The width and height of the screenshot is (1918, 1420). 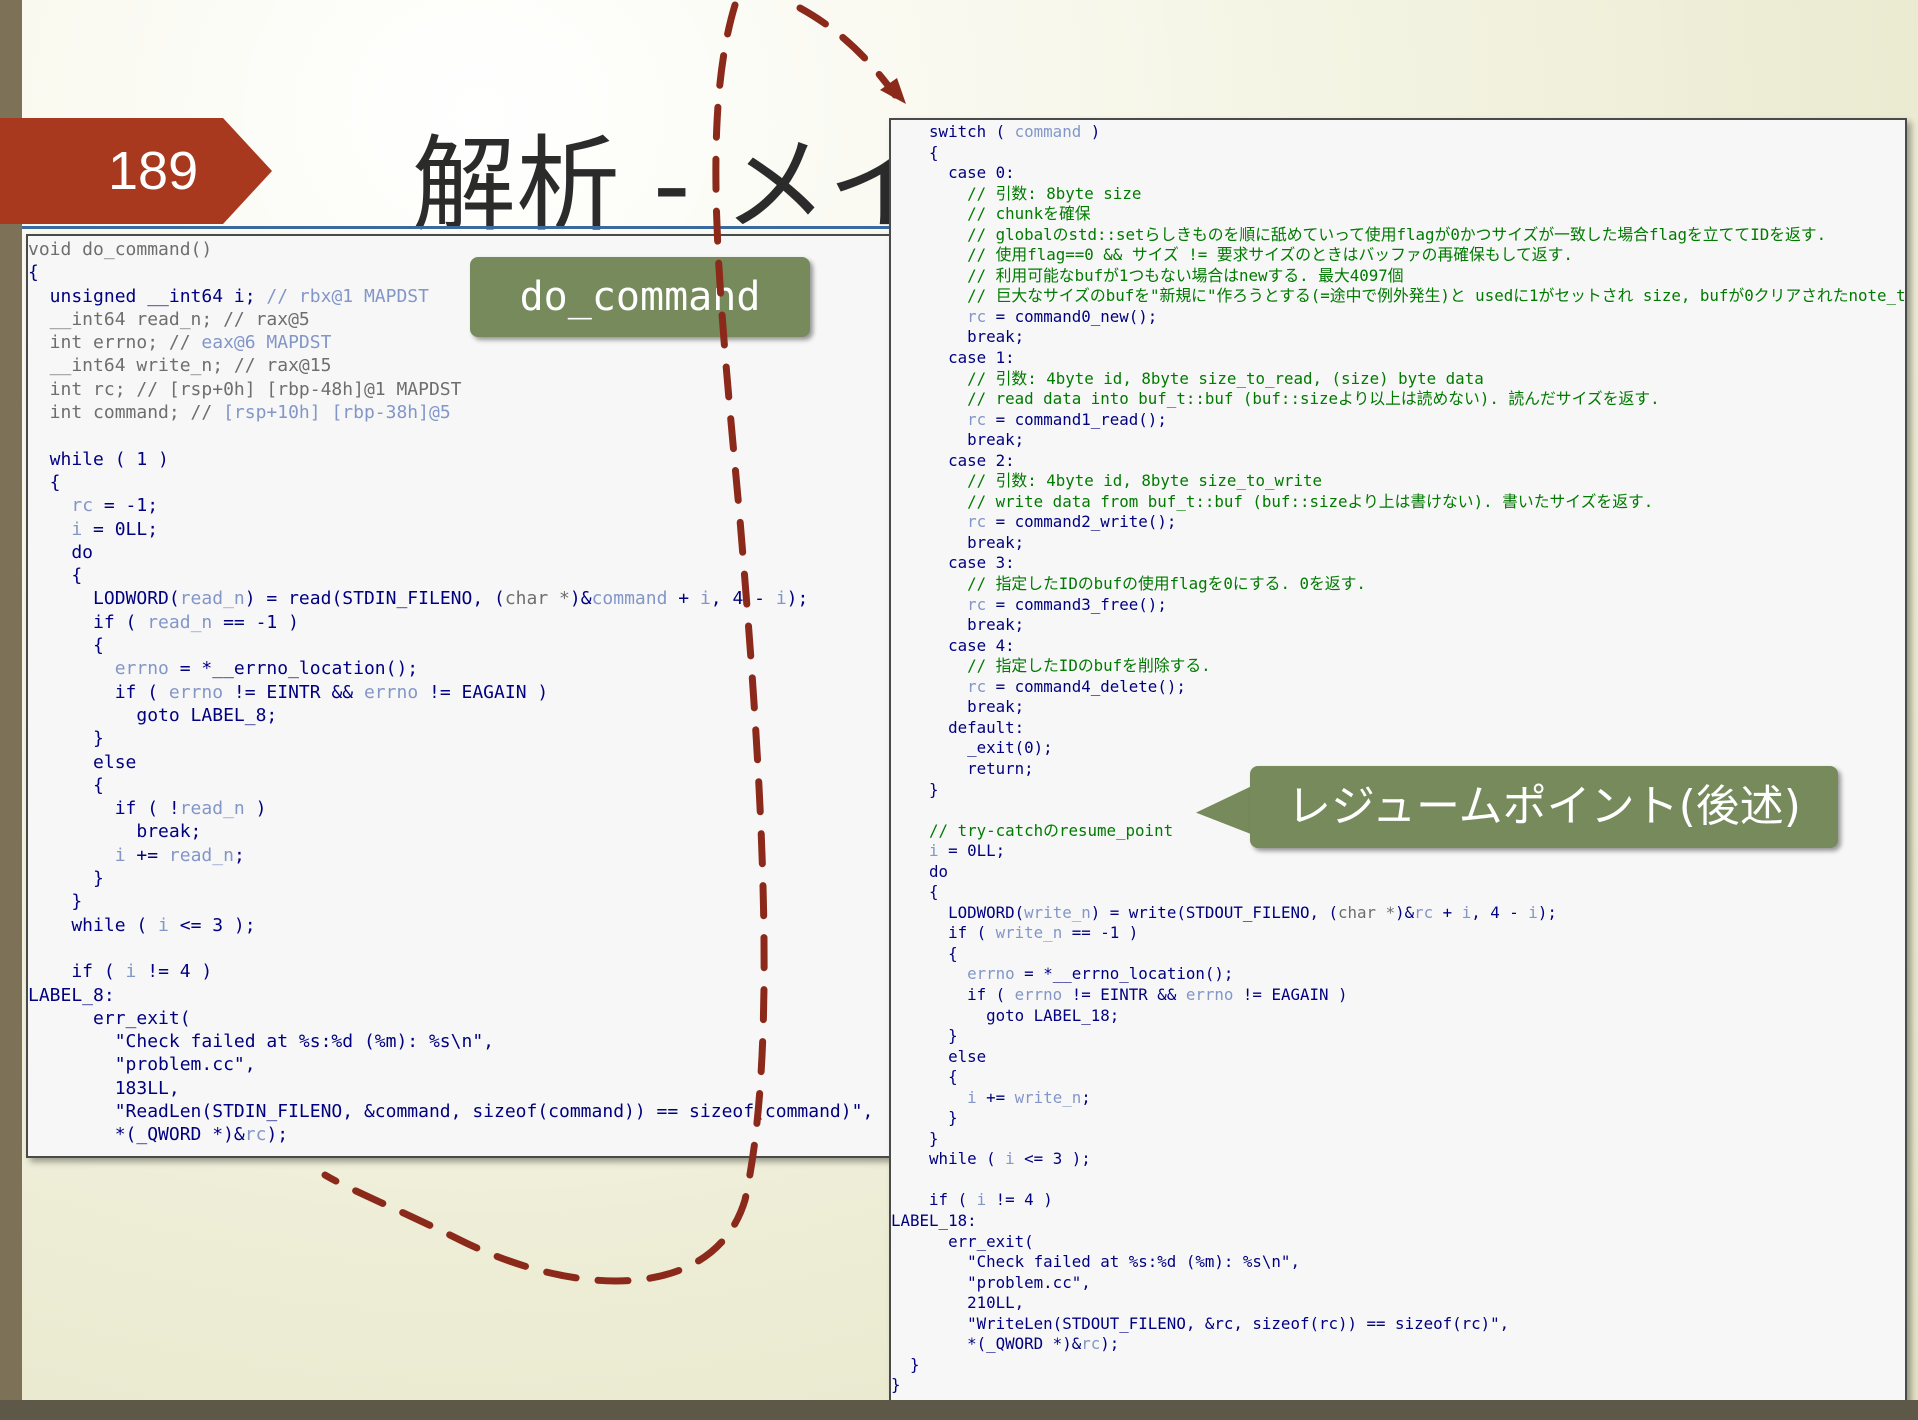 I want to click on title-underline, so click(x=467, y=227).